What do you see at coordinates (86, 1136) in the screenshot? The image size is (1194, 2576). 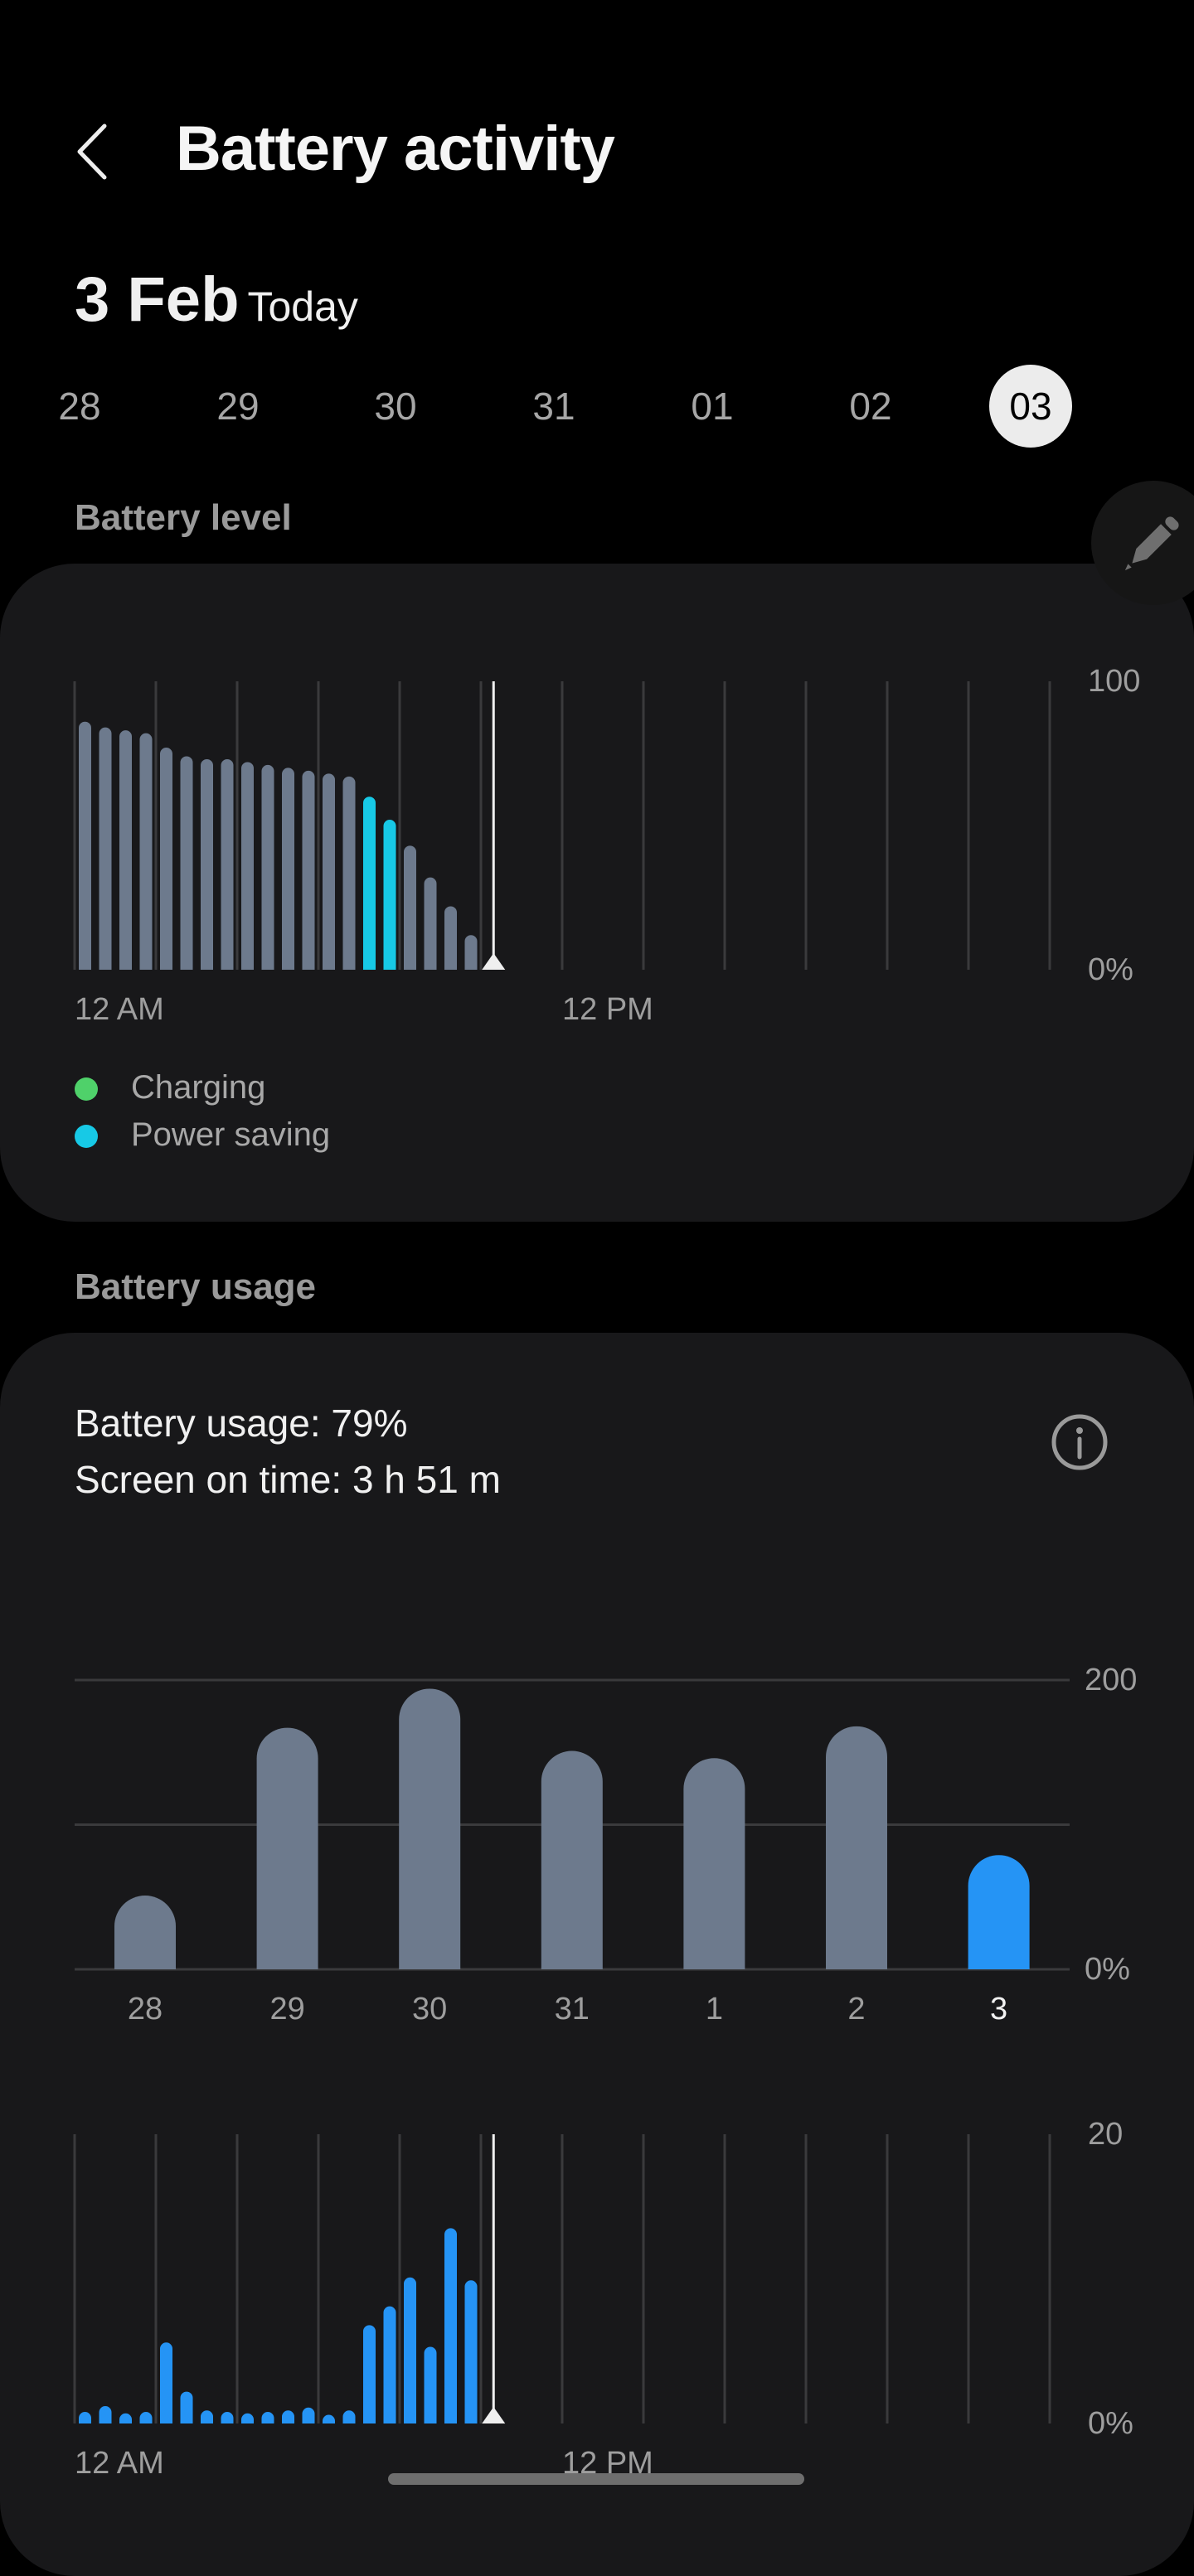 I see `legend-dot-power-saving` at bounding box center [86, 1136].